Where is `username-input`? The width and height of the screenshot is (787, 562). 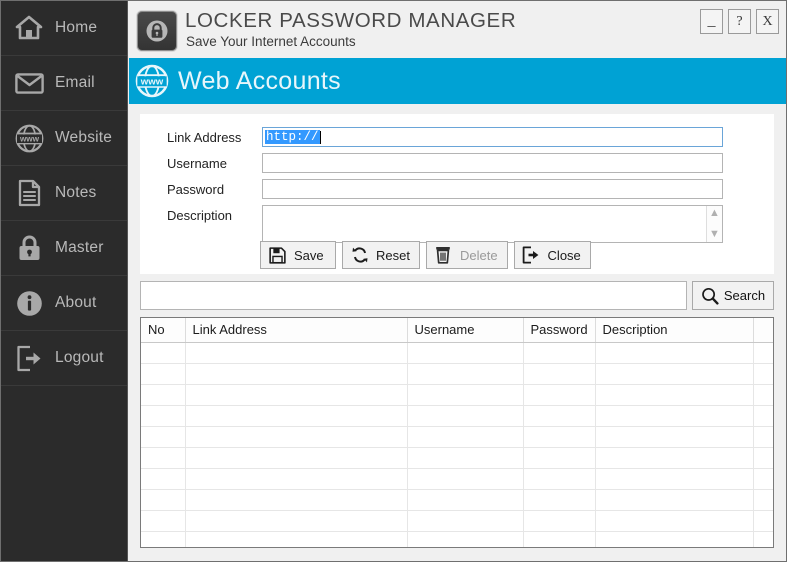
username-input is located at coordinates (492, 163).